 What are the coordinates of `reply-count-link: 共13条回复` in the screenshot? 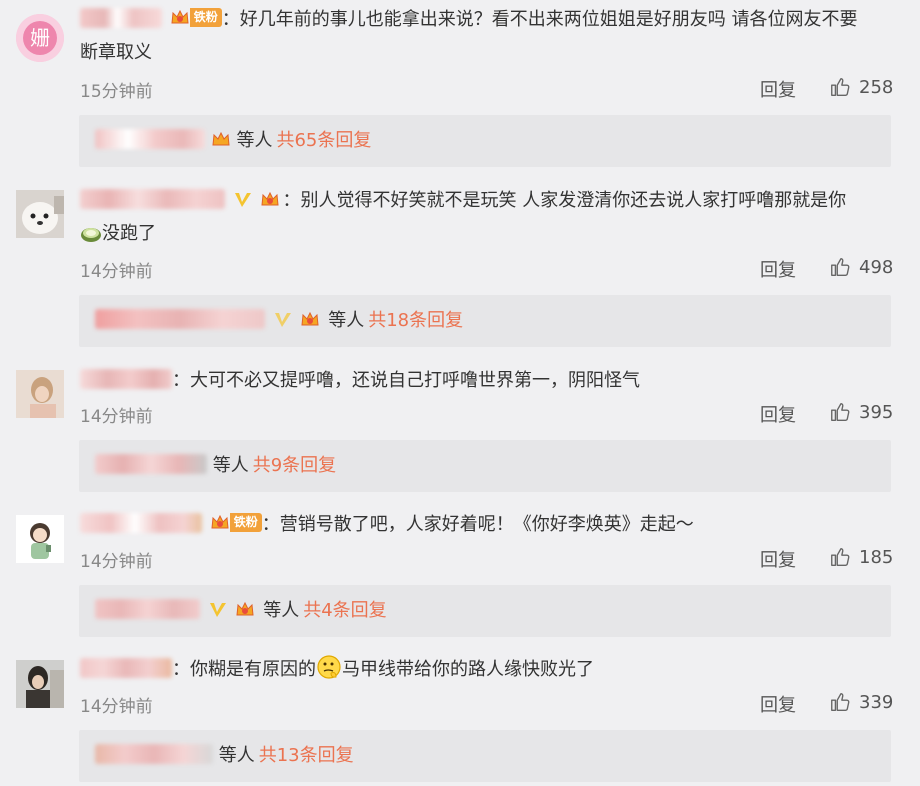 It's located at (306, 755).